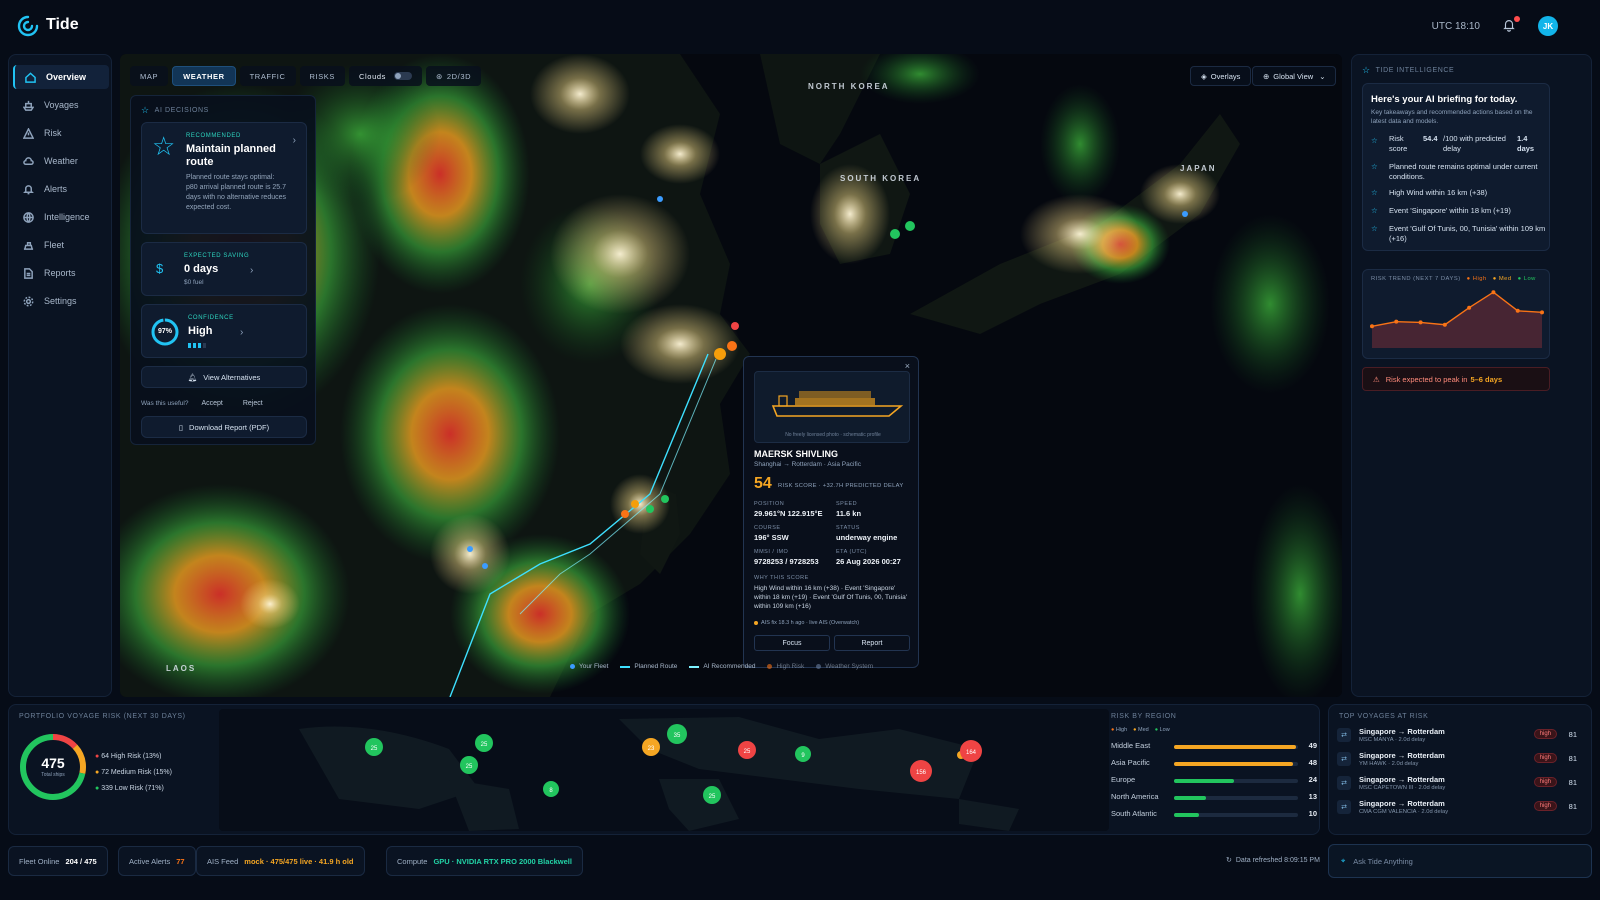 The width and height of the screenshot is (1600, 900). What do you see at coordinates (267, 76) in the screenshot?
I see `tab-traffic: TRAFFIC` at bounding box center [267, 76].